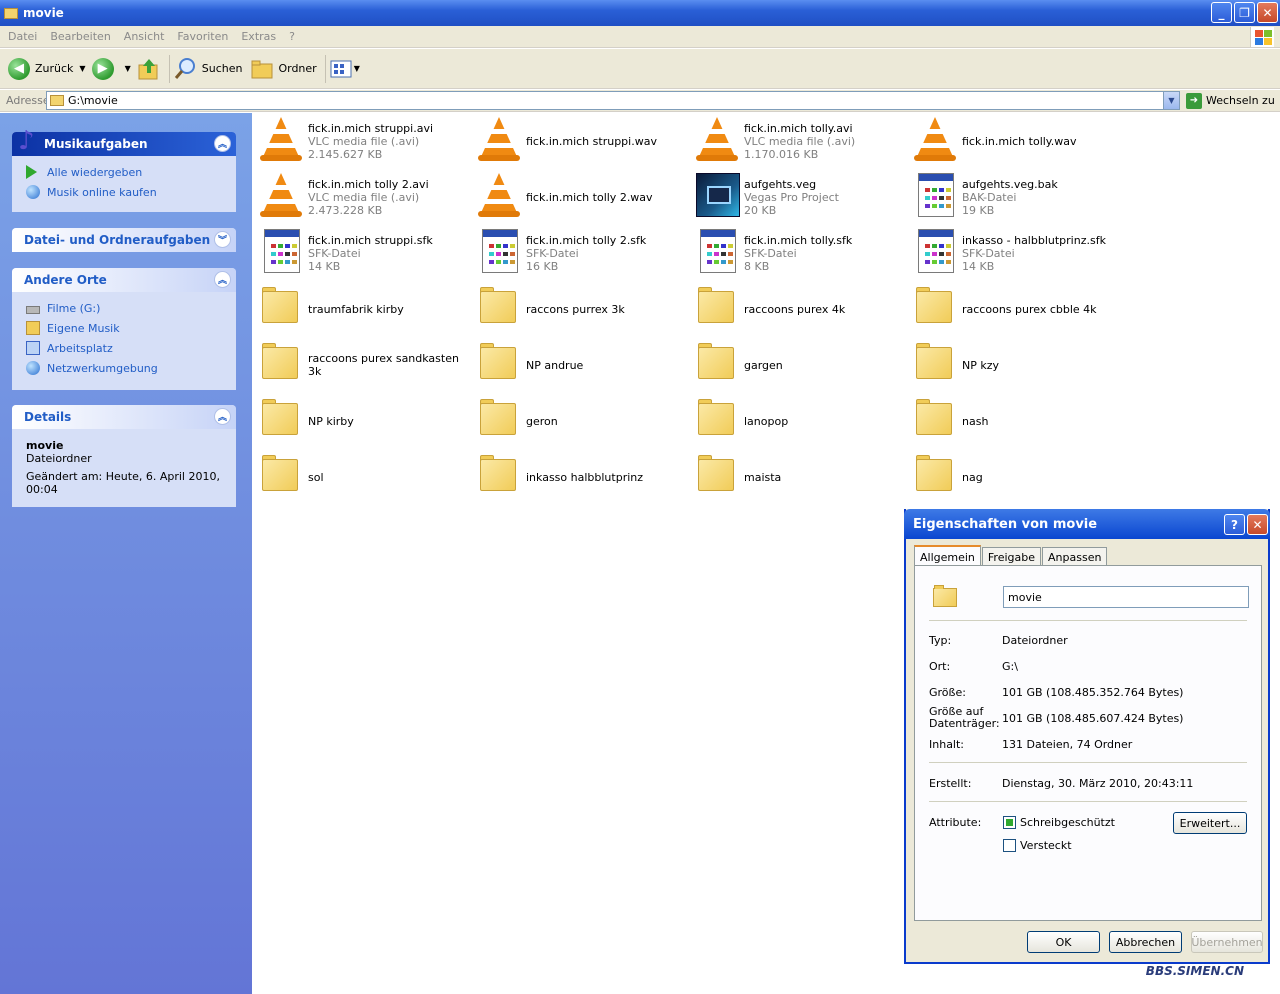  I want to click on file-item: nash, so click(1014, 421).